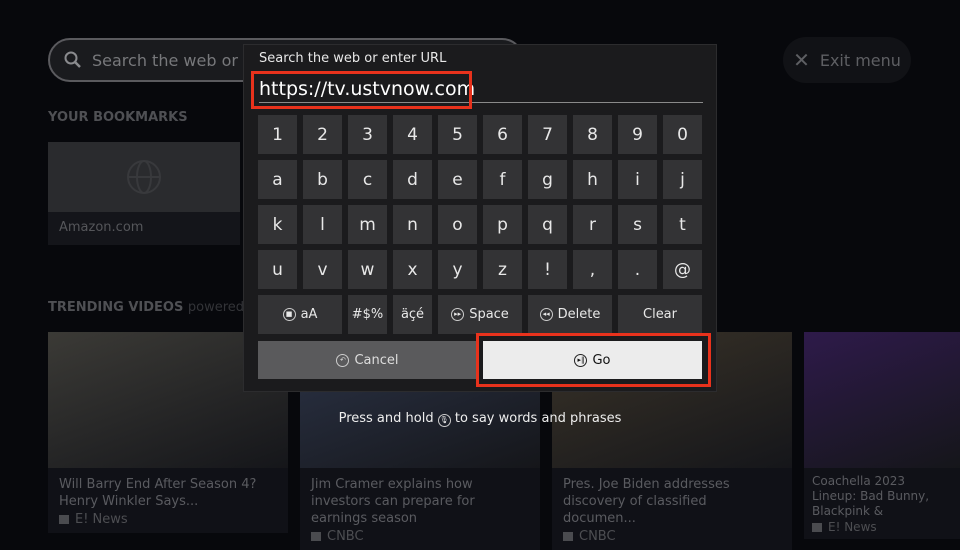 The height and width of the screenshot is (550, 960). What do you see at coordinates (592, 224) in the screenshot?
I see `key-r: r` at bounding box center [592, 224].